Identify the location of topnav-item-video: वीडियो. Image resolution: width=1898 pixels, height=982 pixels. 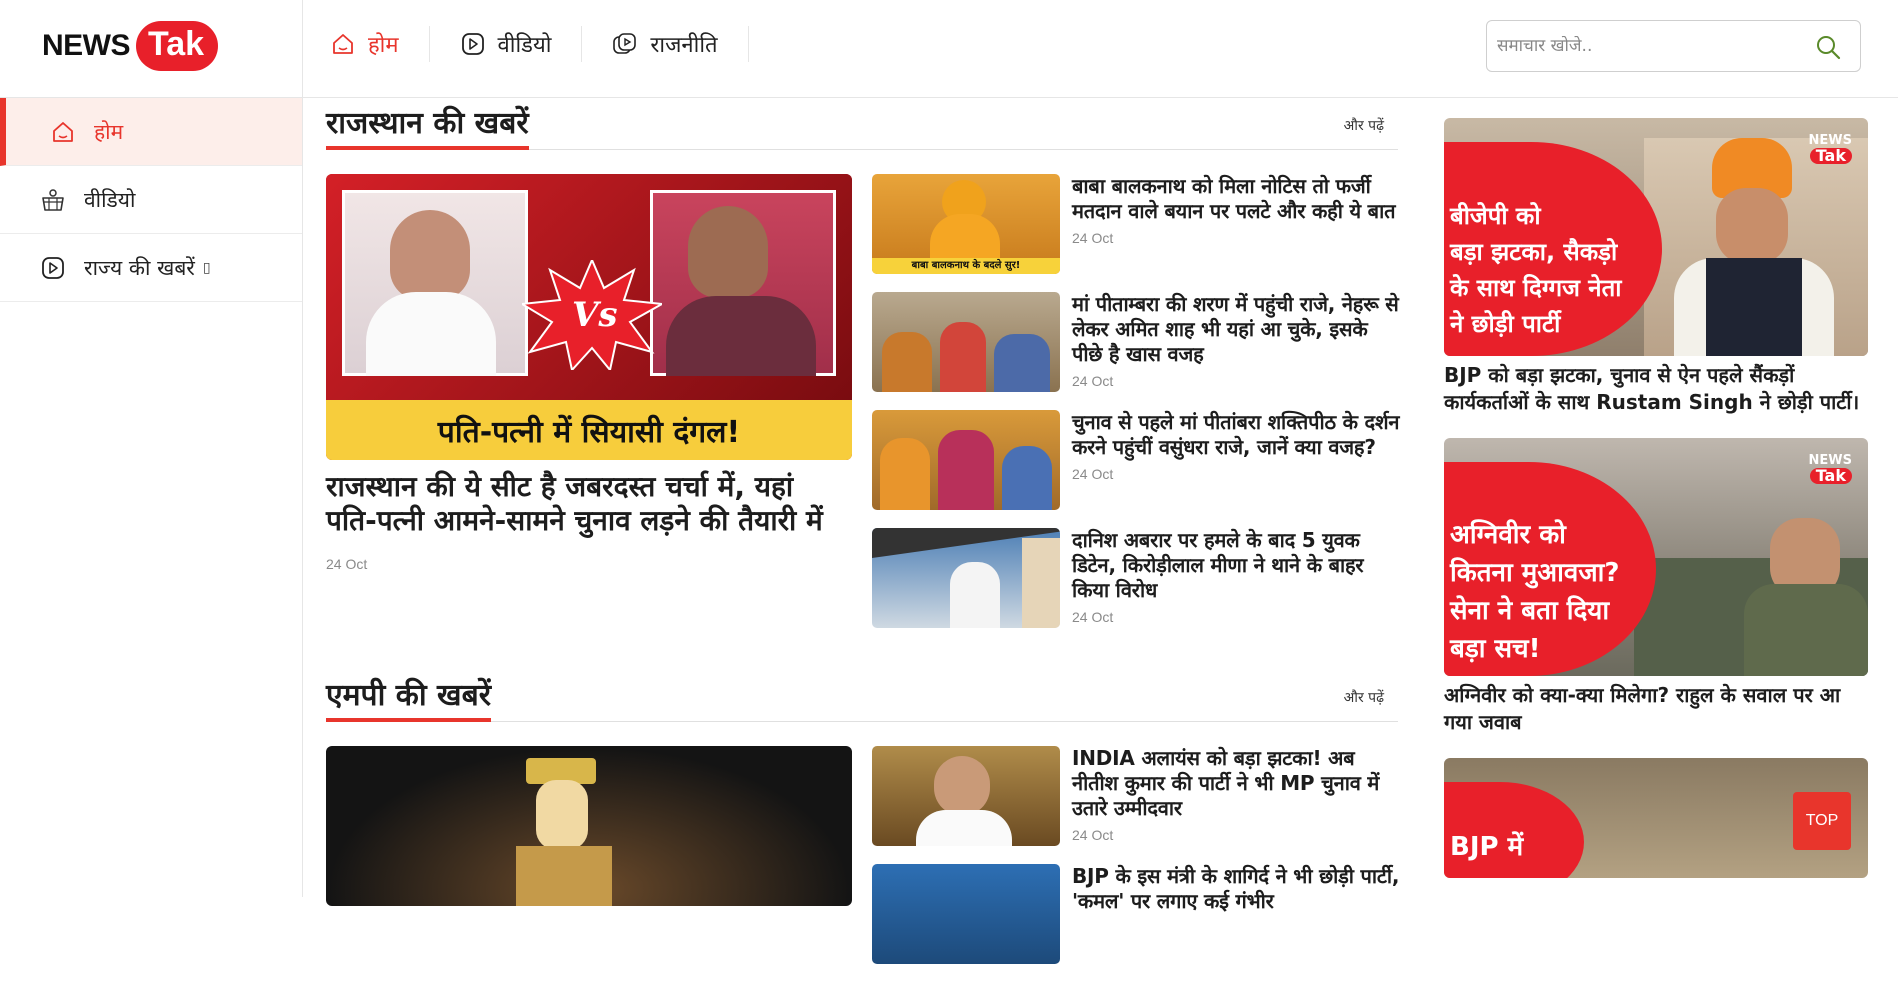
(521, 44).